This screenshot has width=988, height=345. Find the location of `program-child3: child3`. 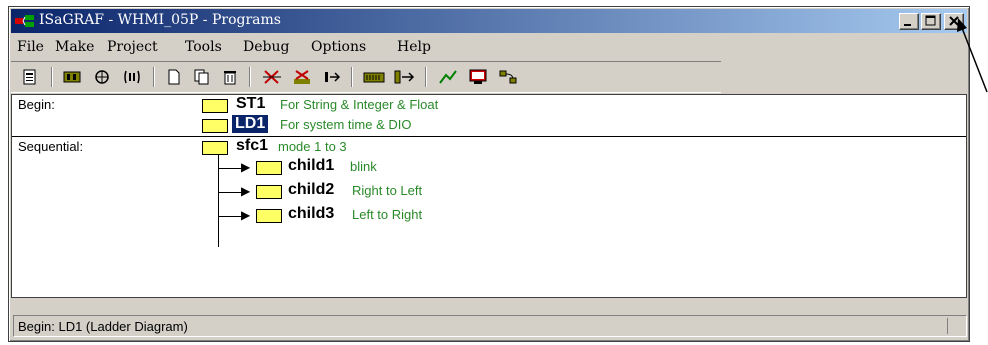

program-child3: child3 is located at coordinates (311, 214).